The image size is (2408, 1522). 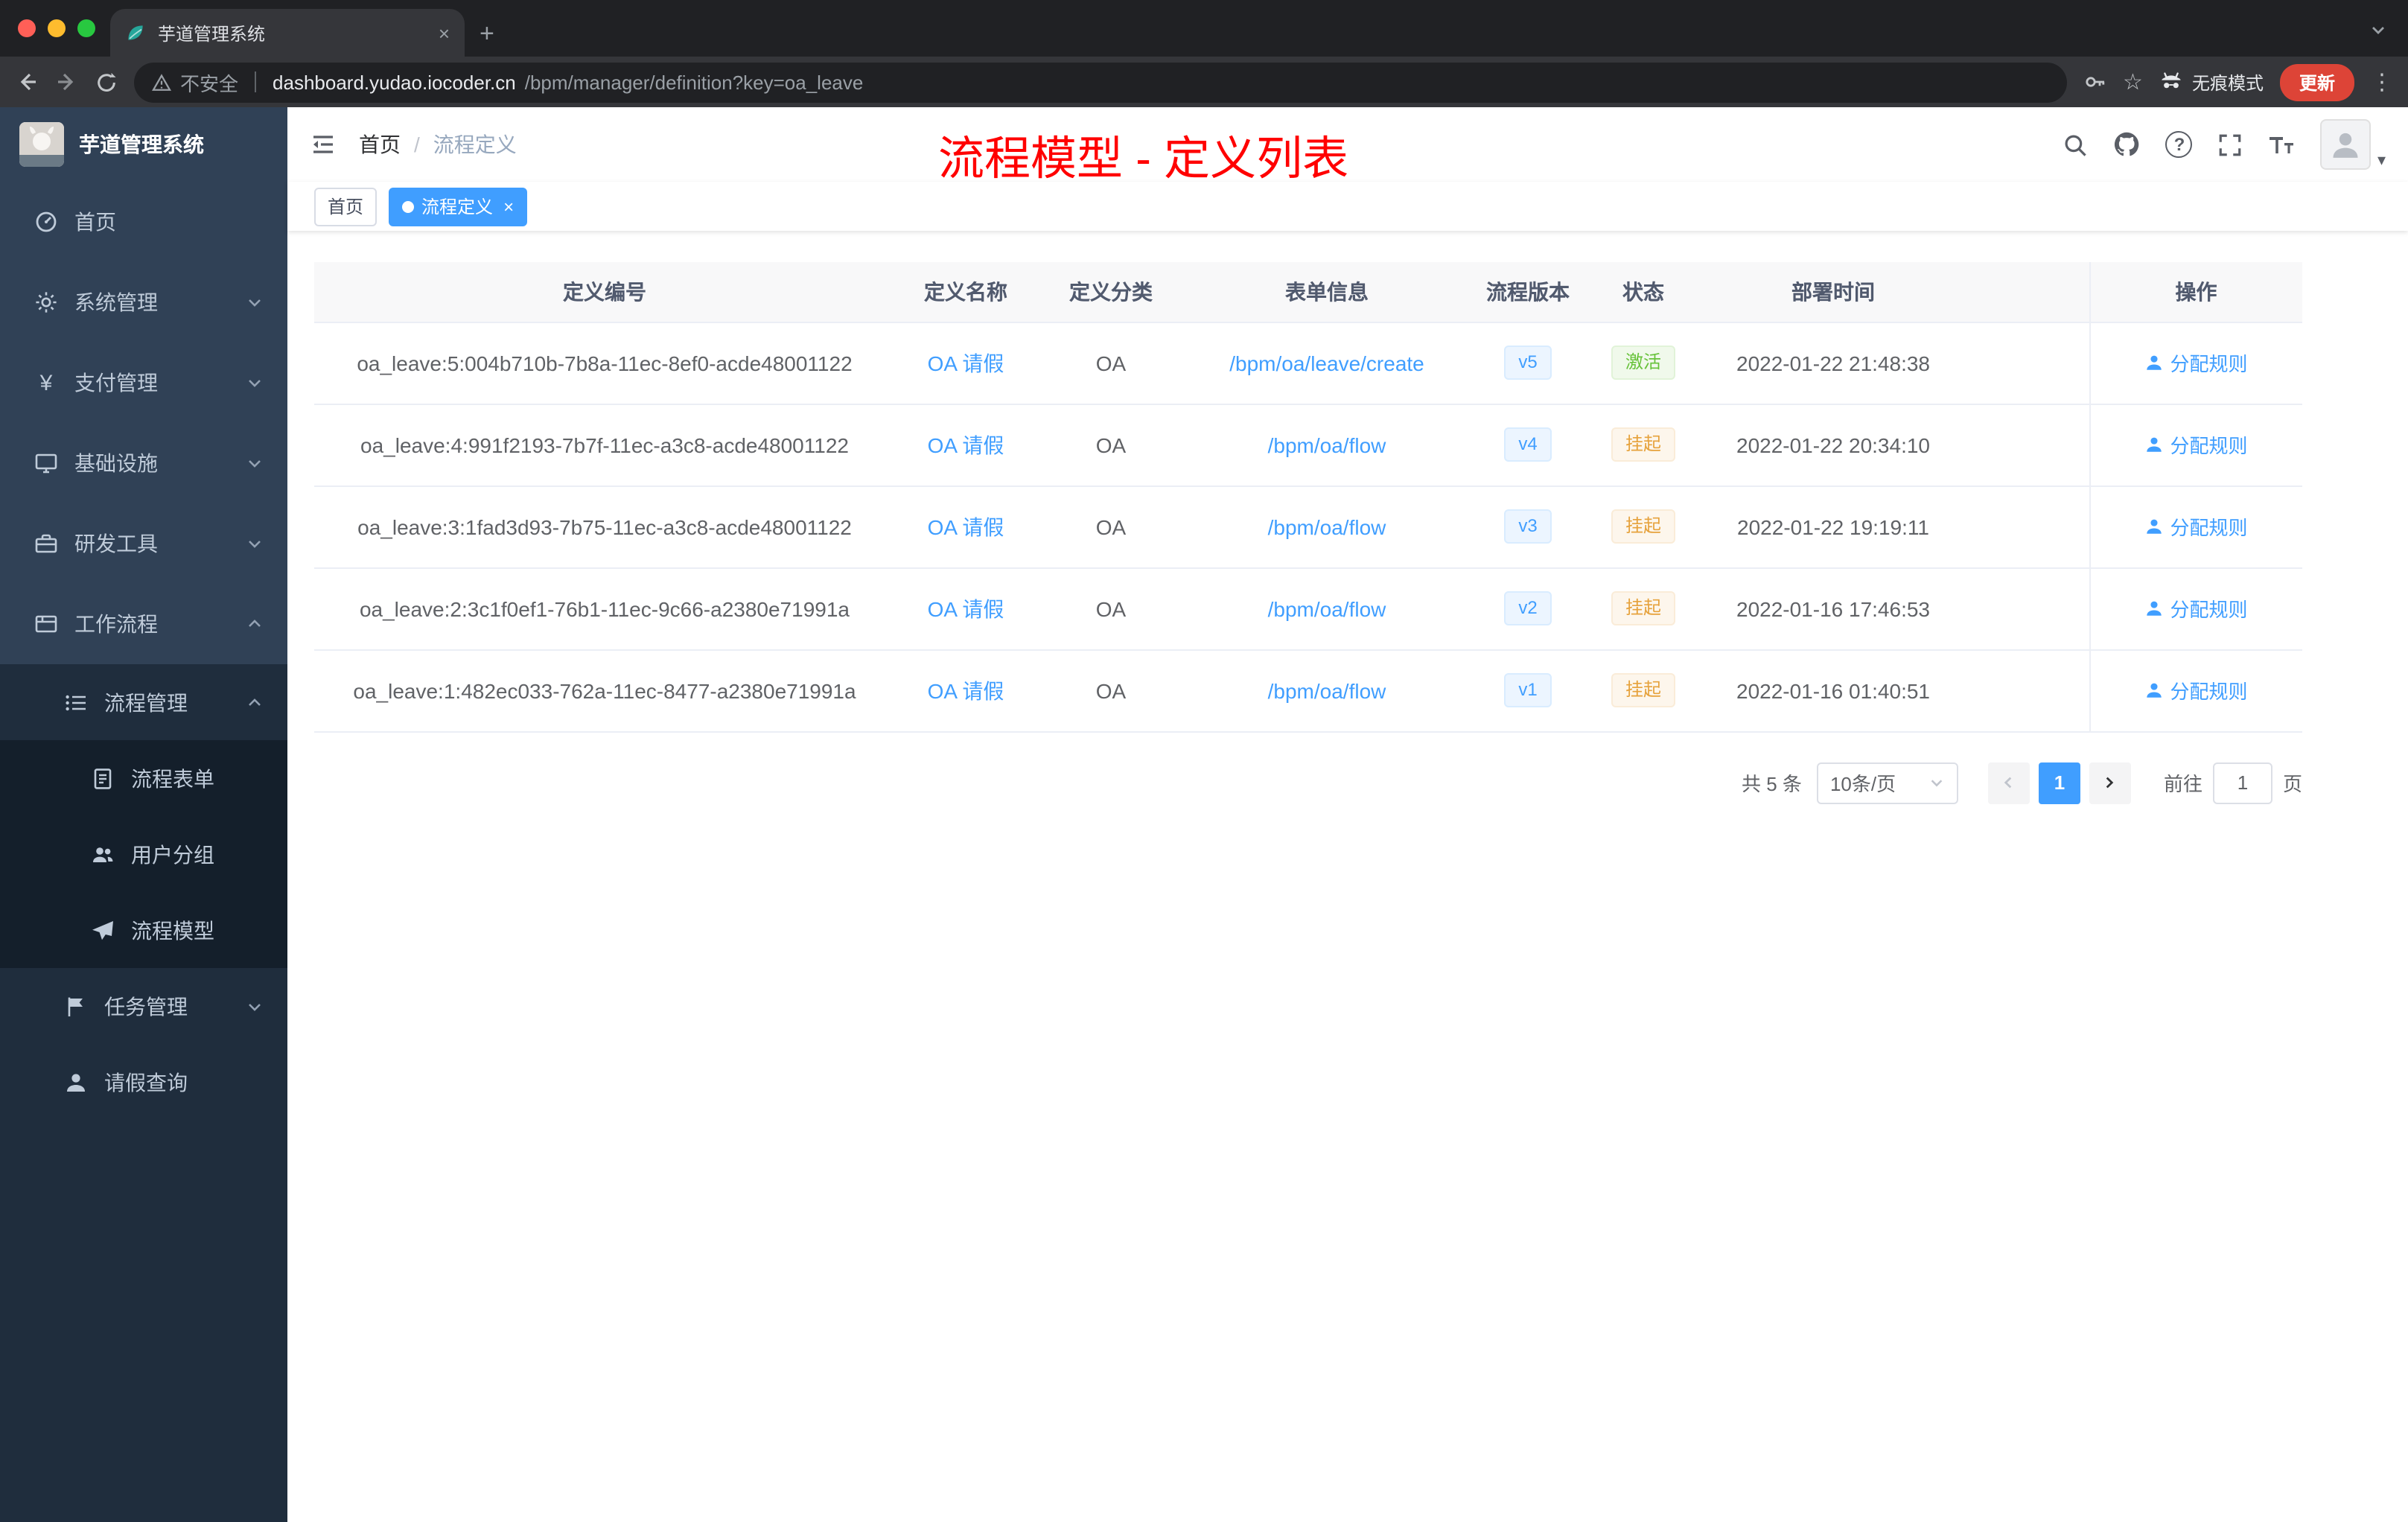 What do you see at coordinates (143, 778) in the screenshot?
I see `sidebar-item-process-form: 流程表单` at bounding box center [143, 778].